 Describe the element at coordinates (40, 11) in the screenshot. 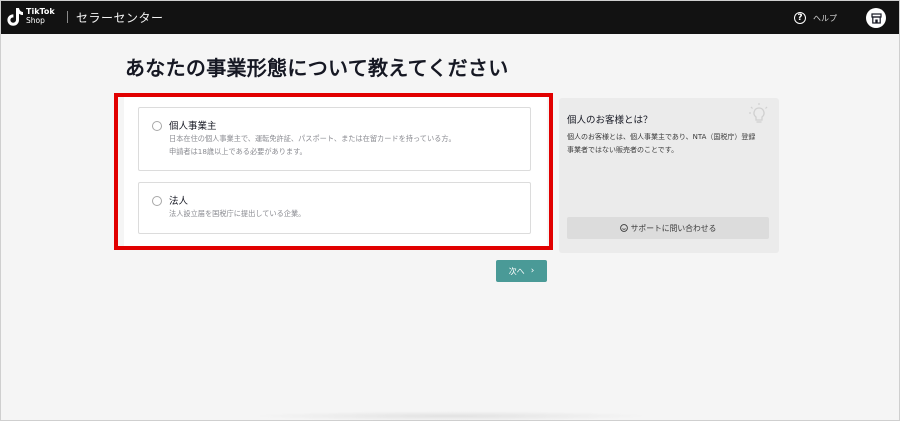

I see `logo-line1: TikTok` at that location.